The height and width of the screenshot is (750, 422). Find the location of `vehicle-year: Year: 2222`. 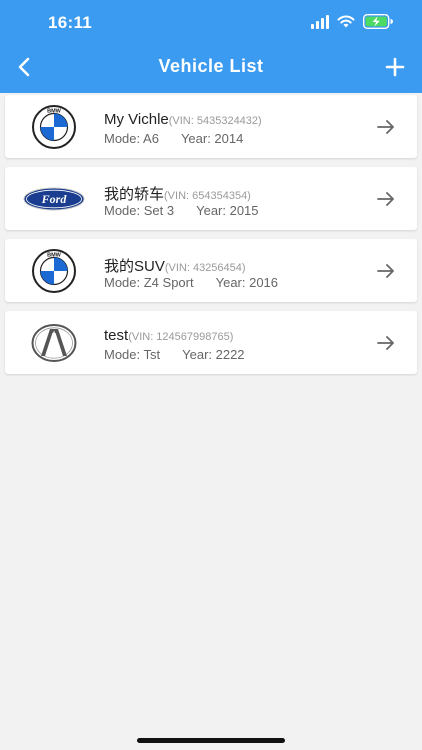

vehicle-year: Year: 2222 is located at coordinates (213, 354).